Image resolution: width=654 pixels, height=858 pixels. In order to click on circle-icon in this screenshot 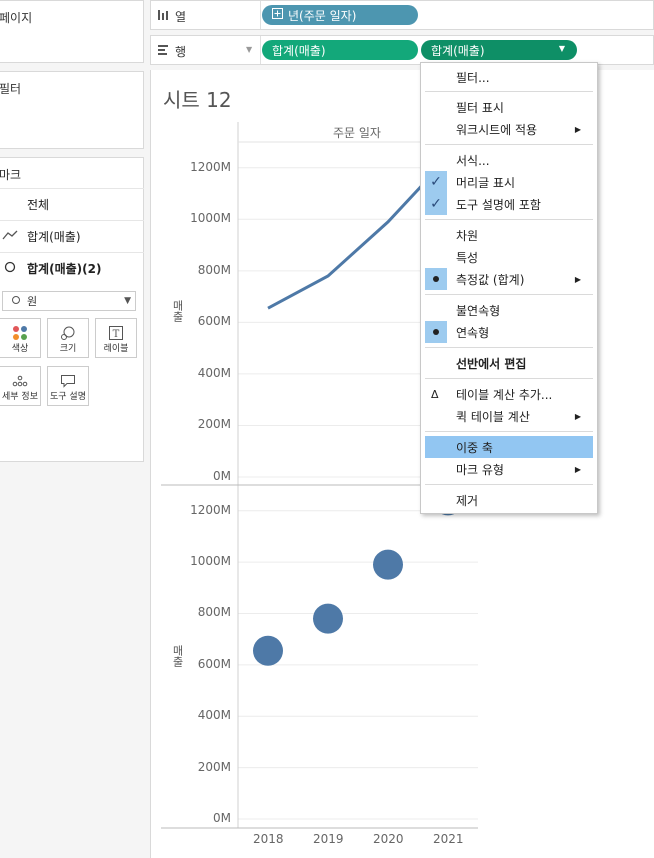, I will do `click(12, 268)`.